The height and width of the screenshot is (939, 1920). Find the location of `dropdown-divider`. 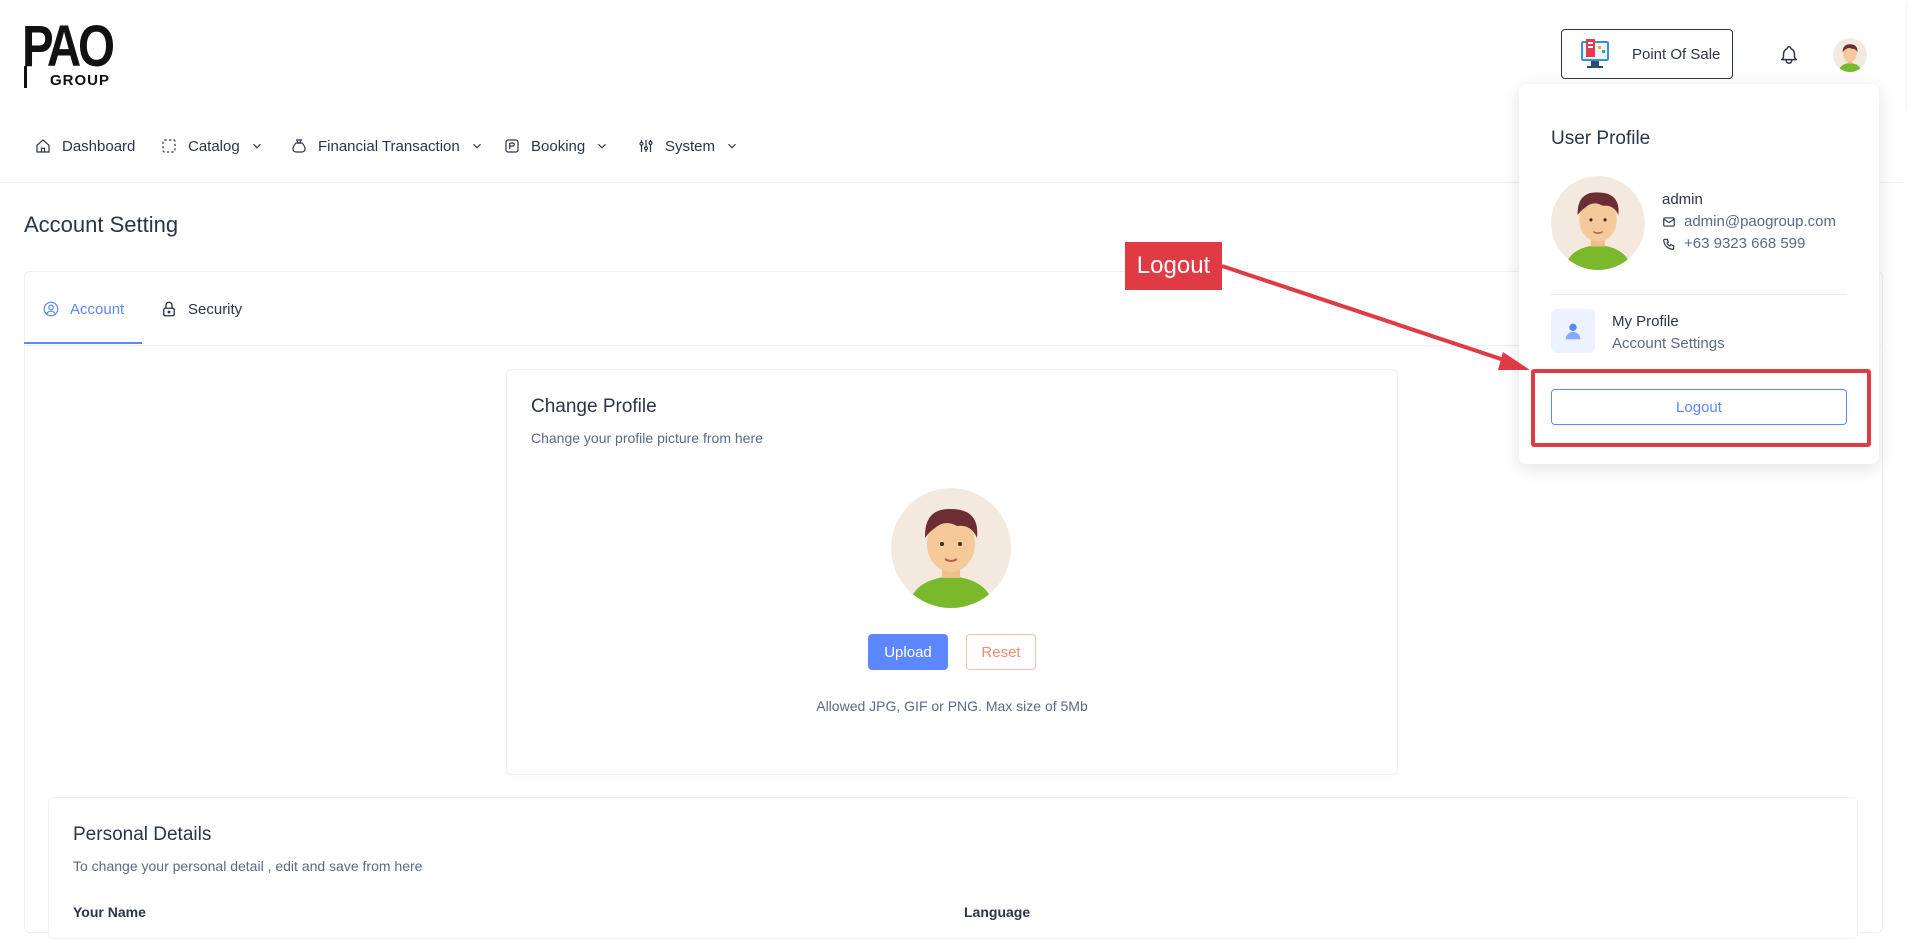

dropdown-divider is located at coordinates (1699, 294).